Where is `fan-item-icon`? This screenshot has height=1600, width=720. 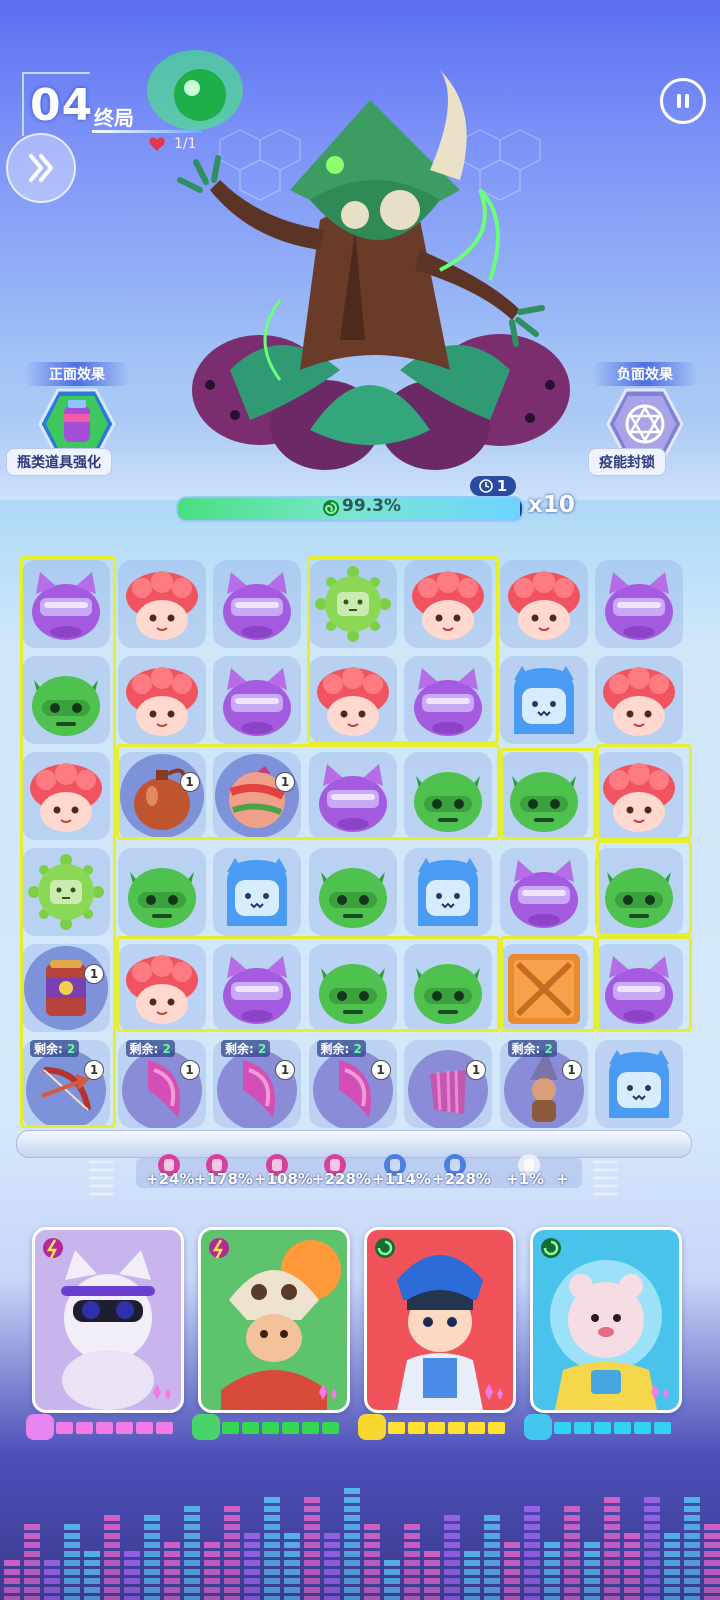
fan-item-icon is located at coordinates (448, 1090).